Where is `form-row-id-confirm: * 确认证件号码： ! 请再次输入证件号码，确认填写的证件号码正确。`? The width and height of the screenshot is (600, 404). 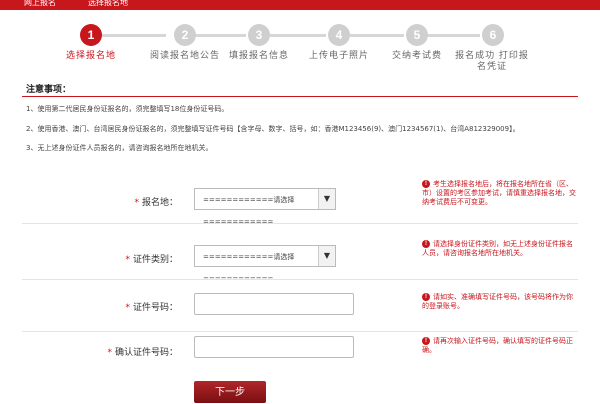 form-row-id-confirm: * 确认证件号码： ! 请再次输入证件号码，确认填写的证件号码正确。 is located at coordinates (300, 352).